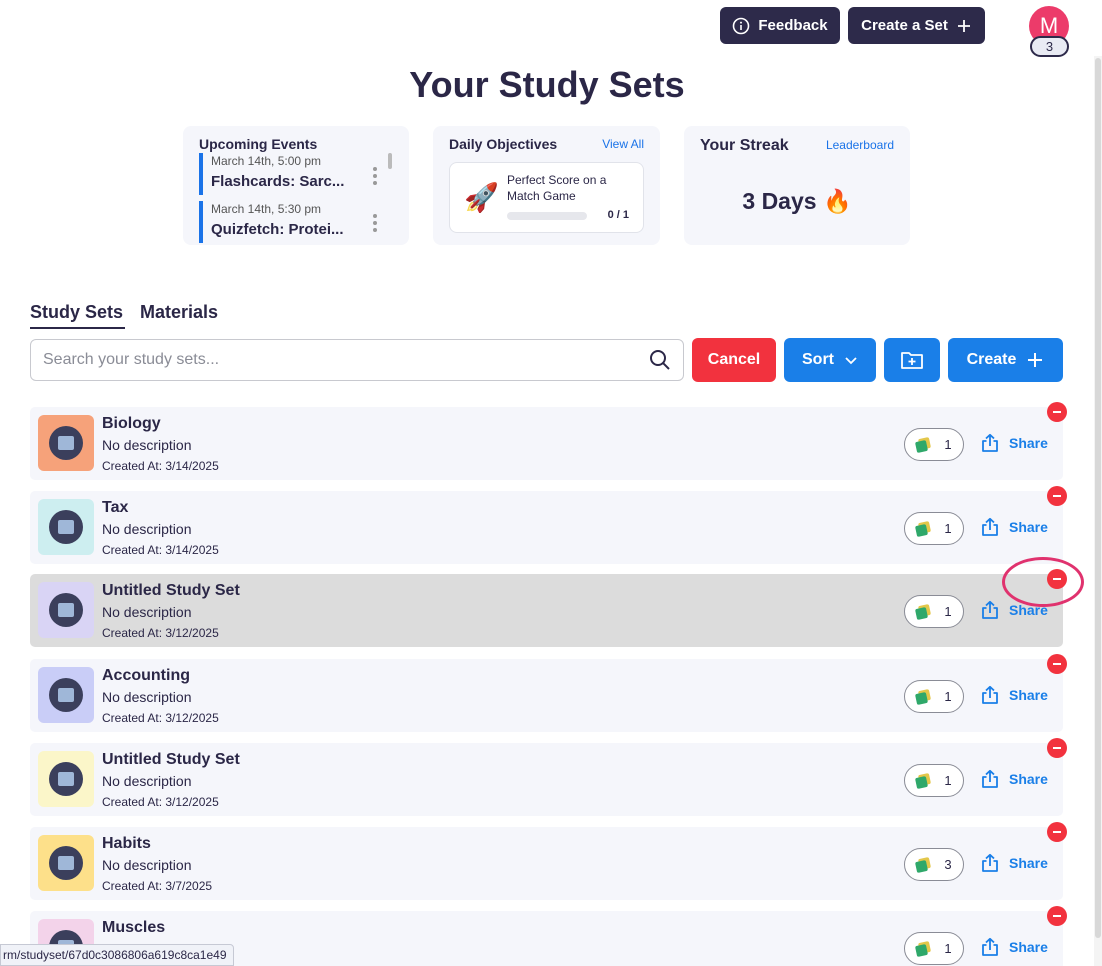  What do you see at coordinates (623, 144) in the screenshot?
I see `view-all-link: View All` at bounding box center [623, 144].